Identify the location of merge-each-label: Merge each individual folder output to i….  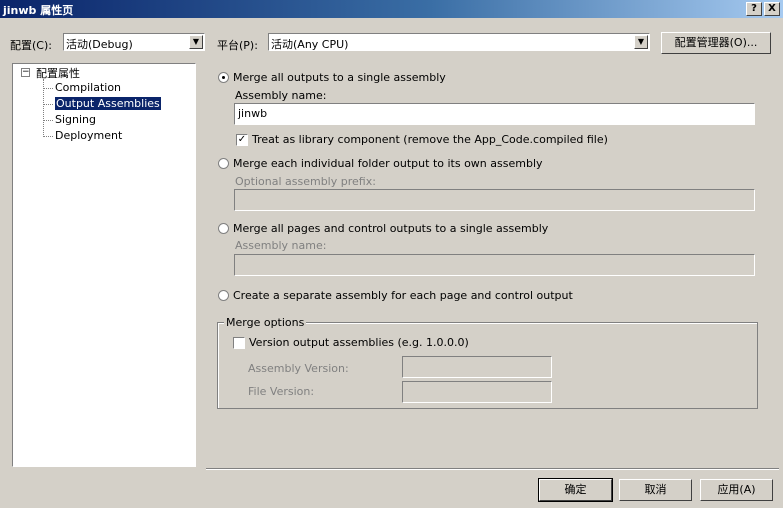
(388, 163).